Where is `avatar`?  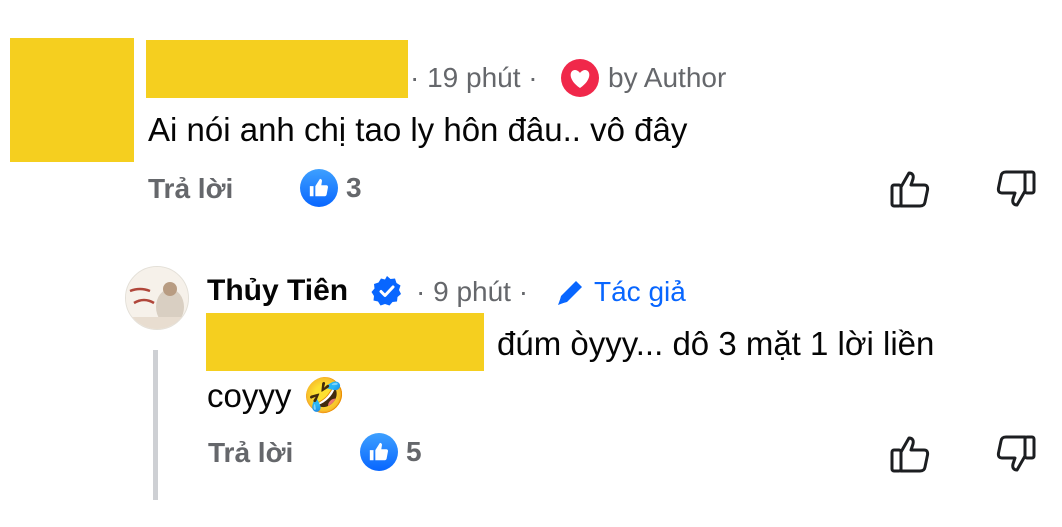 avatar is located at coordinates (157, 298).